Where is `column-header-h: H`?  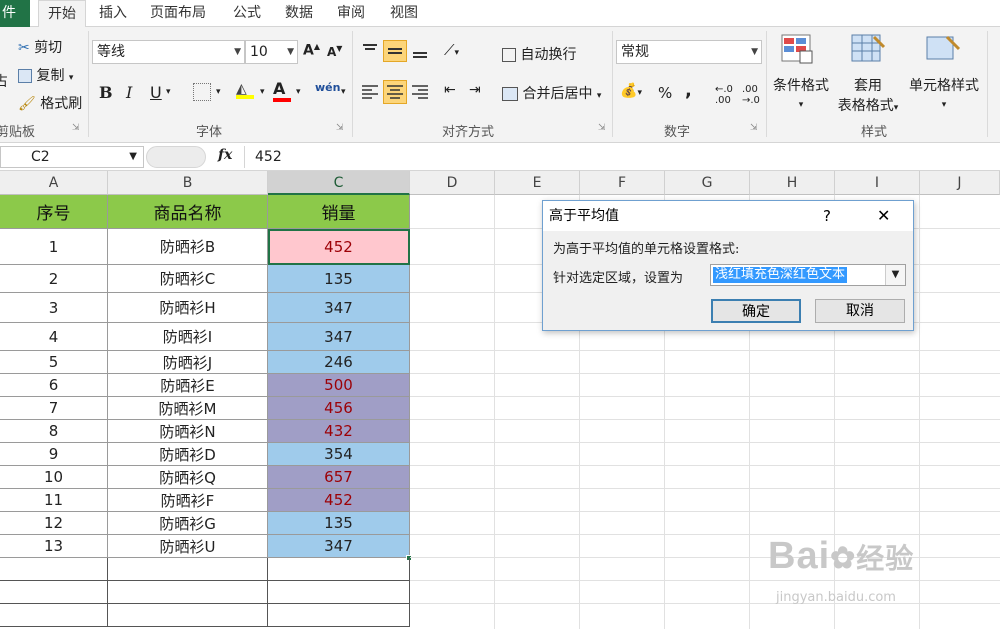 column-header-h: H is located at coordinates (792, 183).